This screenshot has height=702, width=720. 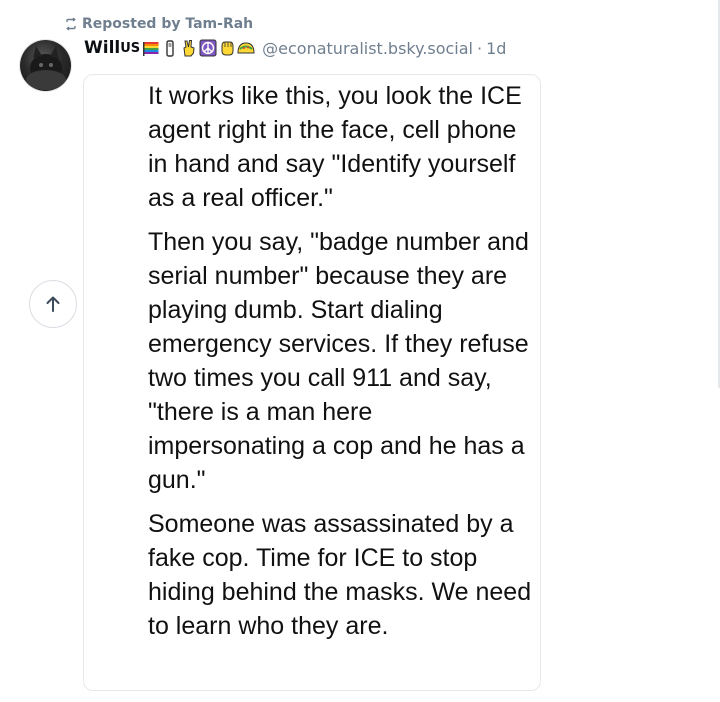 I want to click on peace-symbol-icon, so click(x=208, y=48).